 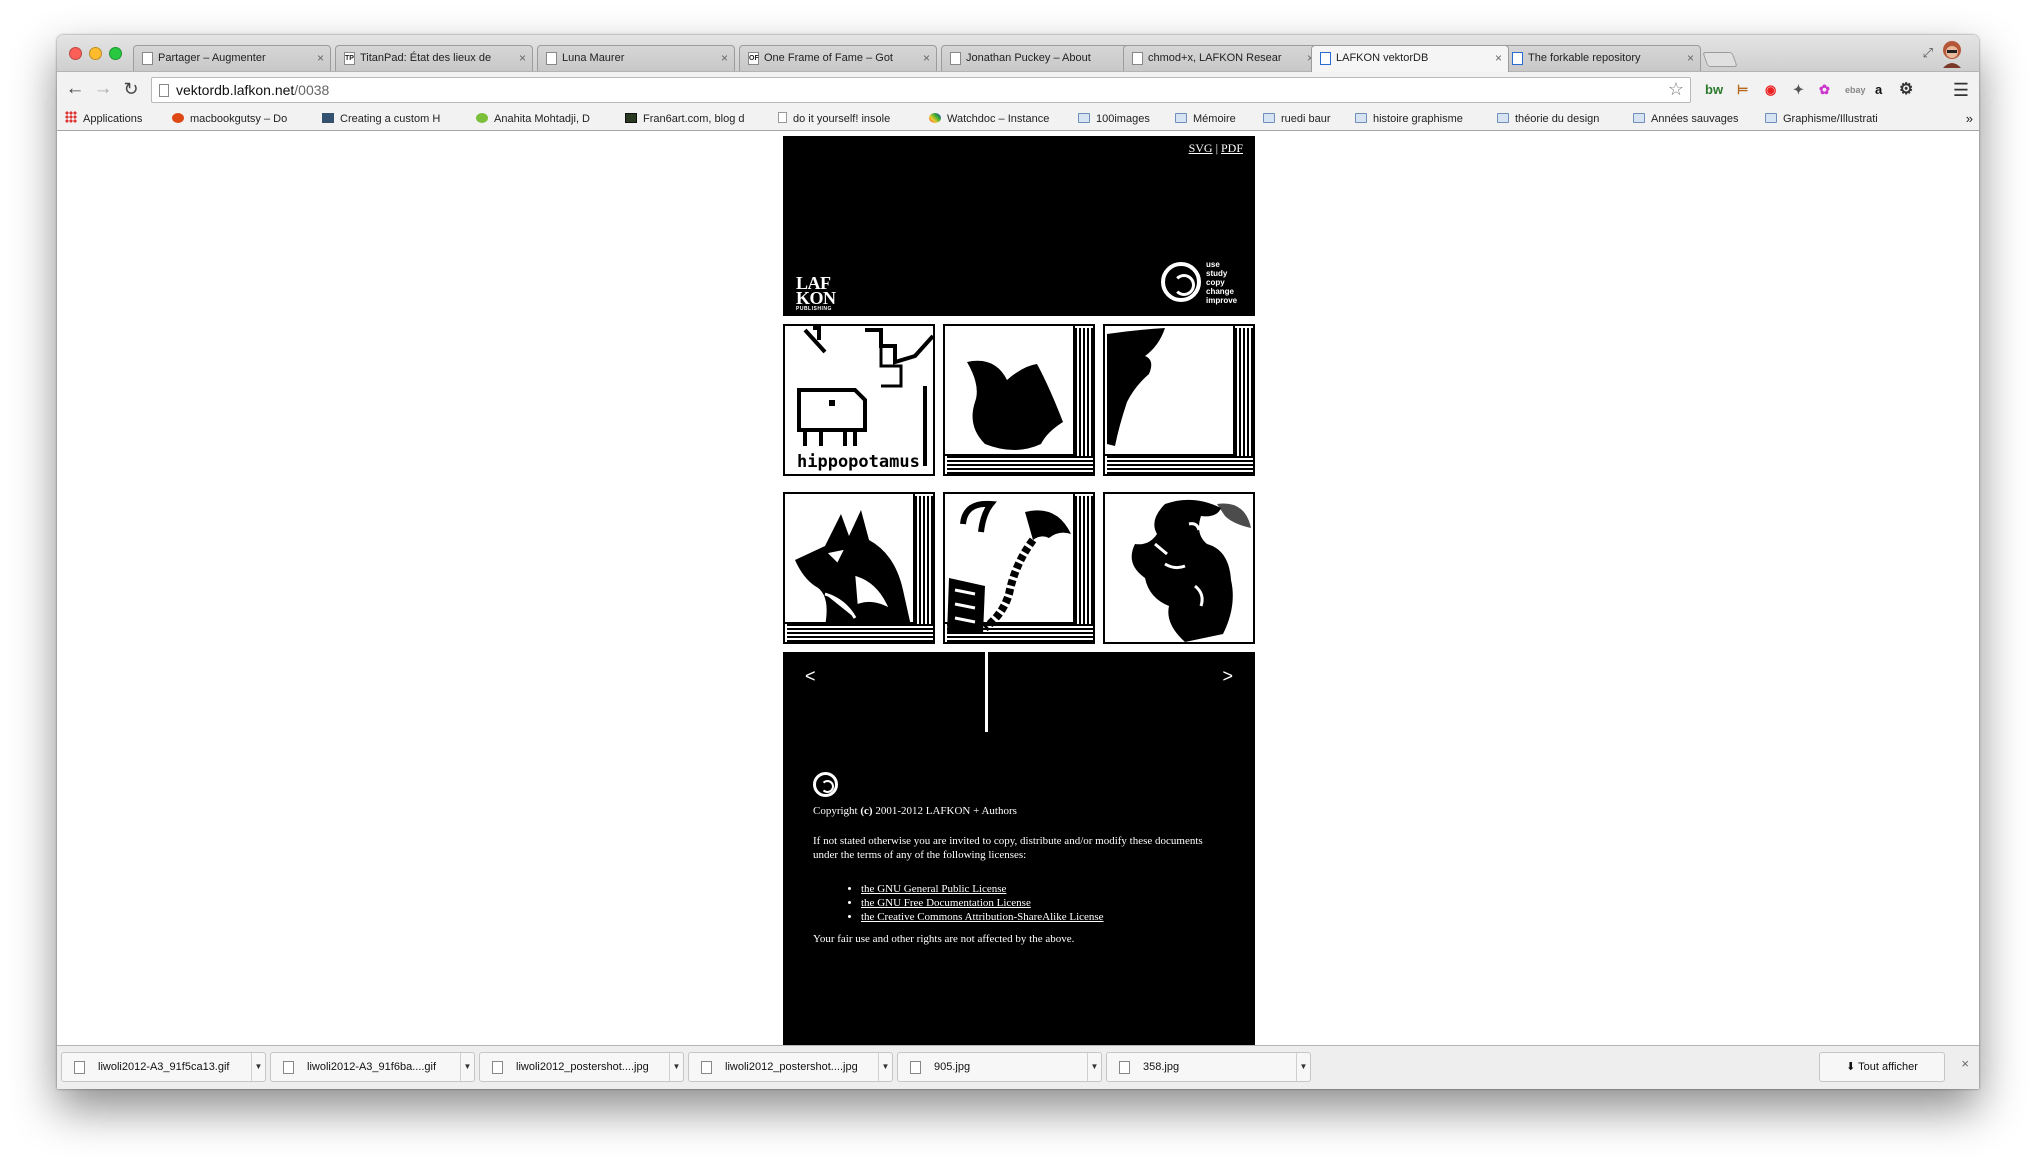 What do you see at coordinates (1836, 119) in the screenshot?
I see `bookmark-folder: Graphisme/Illustrati` at bounding box center [1836, 119].